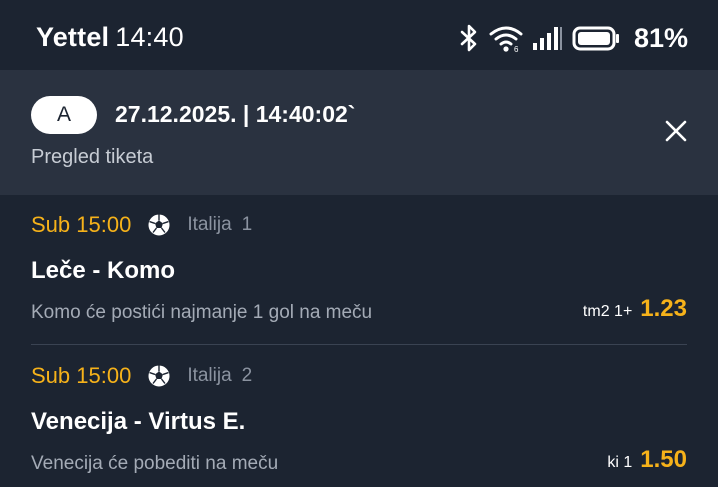  I want to click on bet-match-title: Leče - Komo, so click(103, 270).